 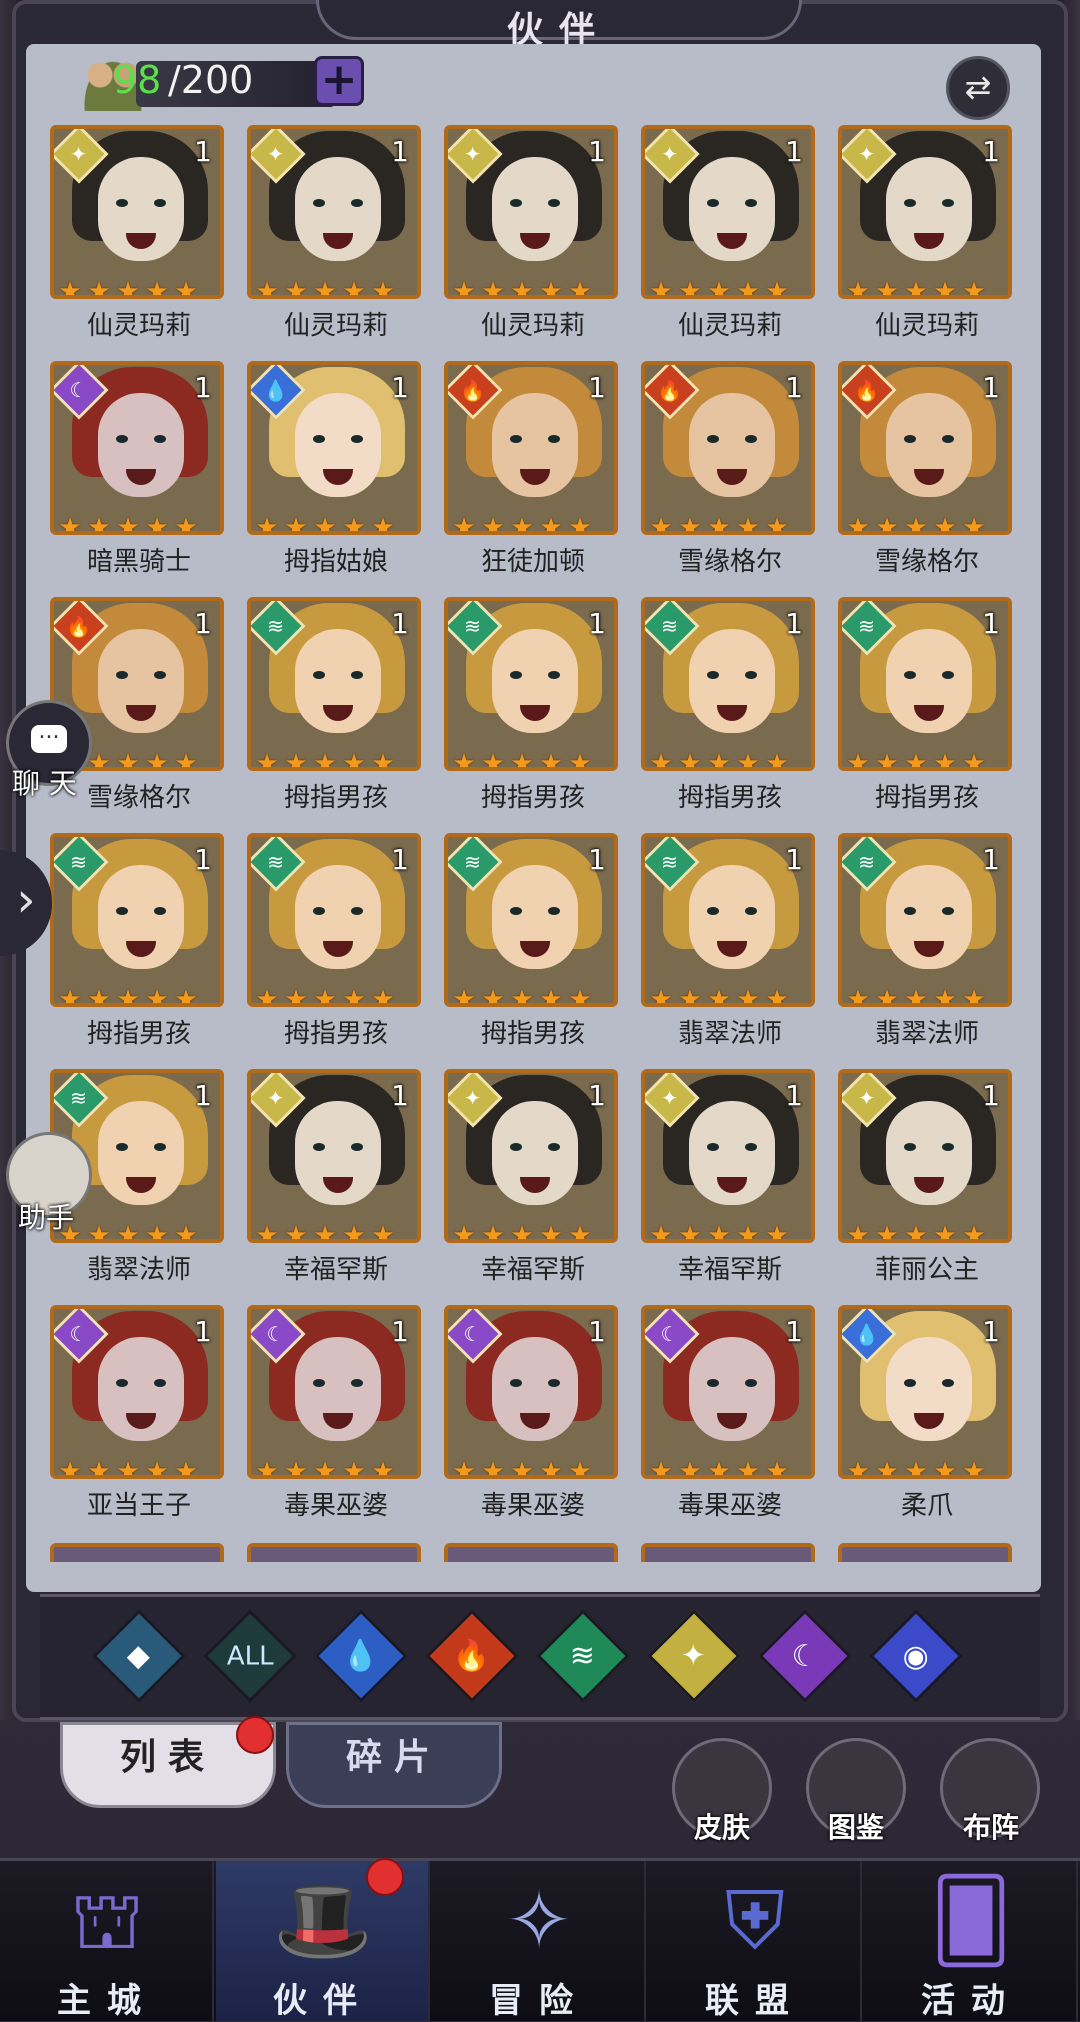 I want to click on hero-name: 翡翠法师, so click(x=138, y=1270).